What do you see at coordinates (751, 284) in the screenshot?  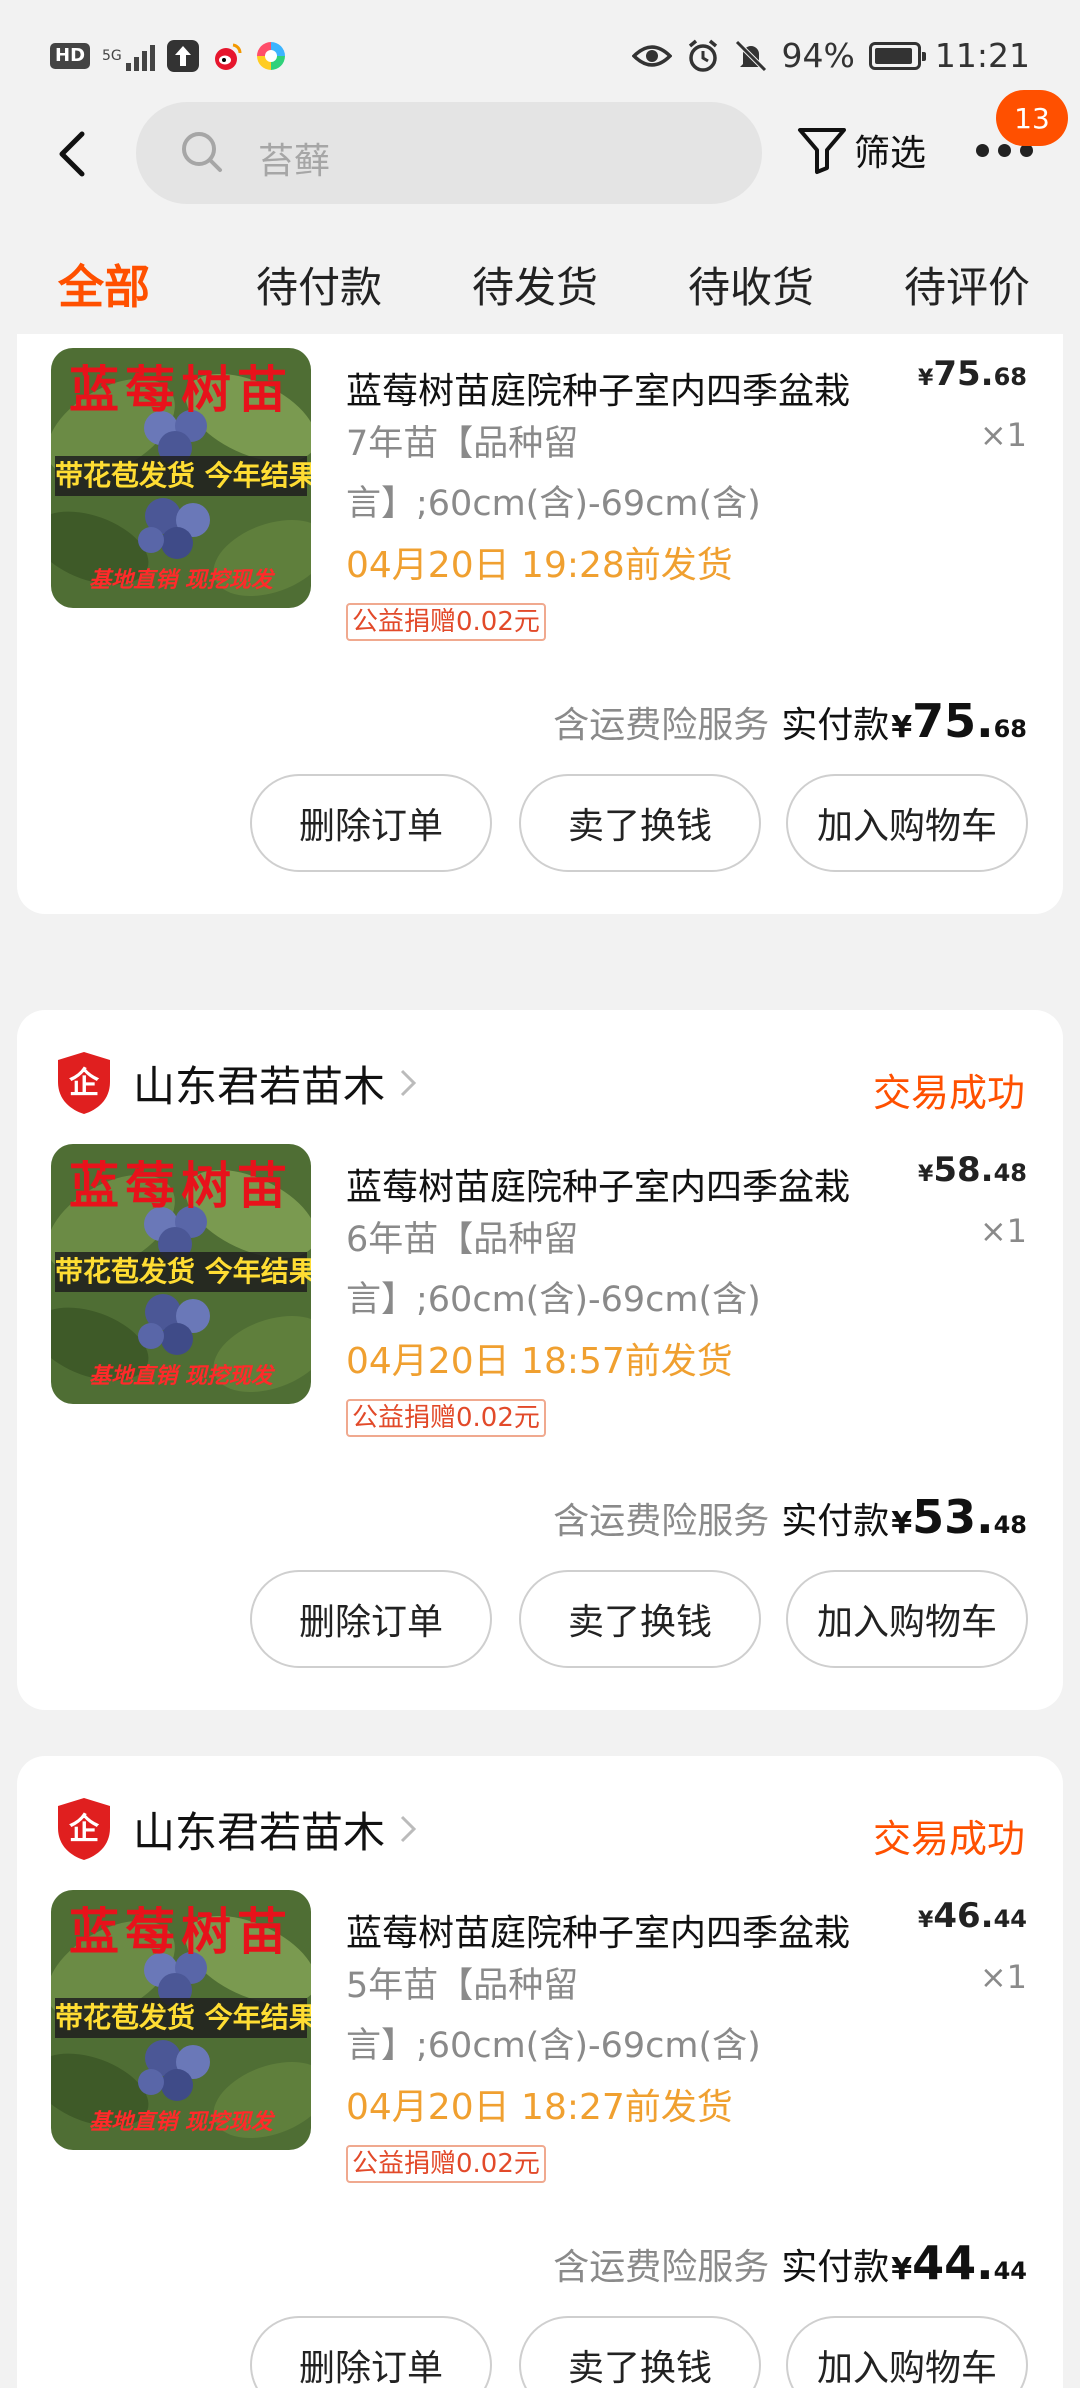 I see `tab-pending-receipt: 待收货` at bounding box center [751, 284].